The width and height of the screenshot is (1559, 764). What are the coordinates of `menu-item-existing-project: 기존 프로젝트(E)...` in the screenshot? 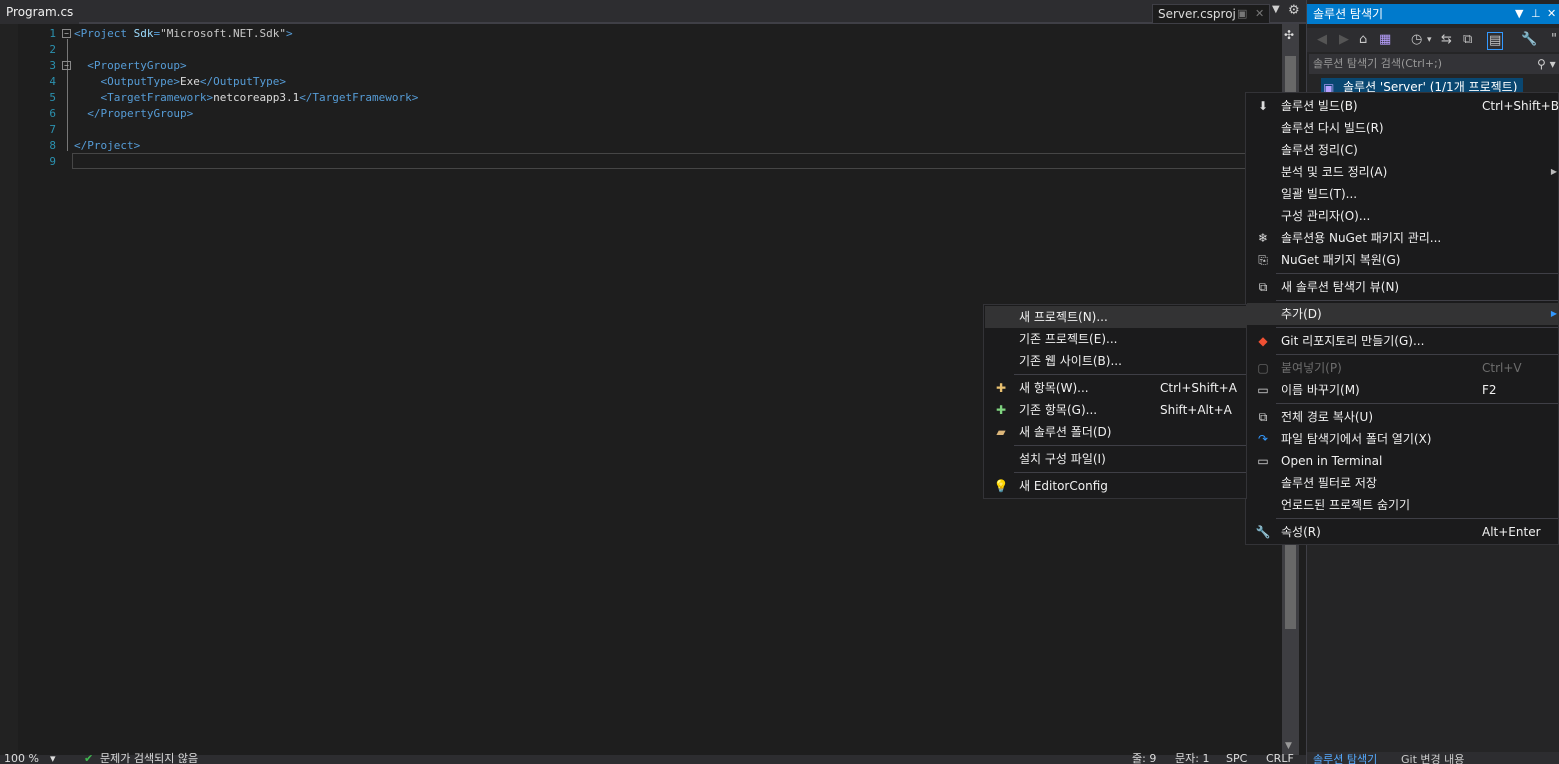 It's located at (1116, 339).